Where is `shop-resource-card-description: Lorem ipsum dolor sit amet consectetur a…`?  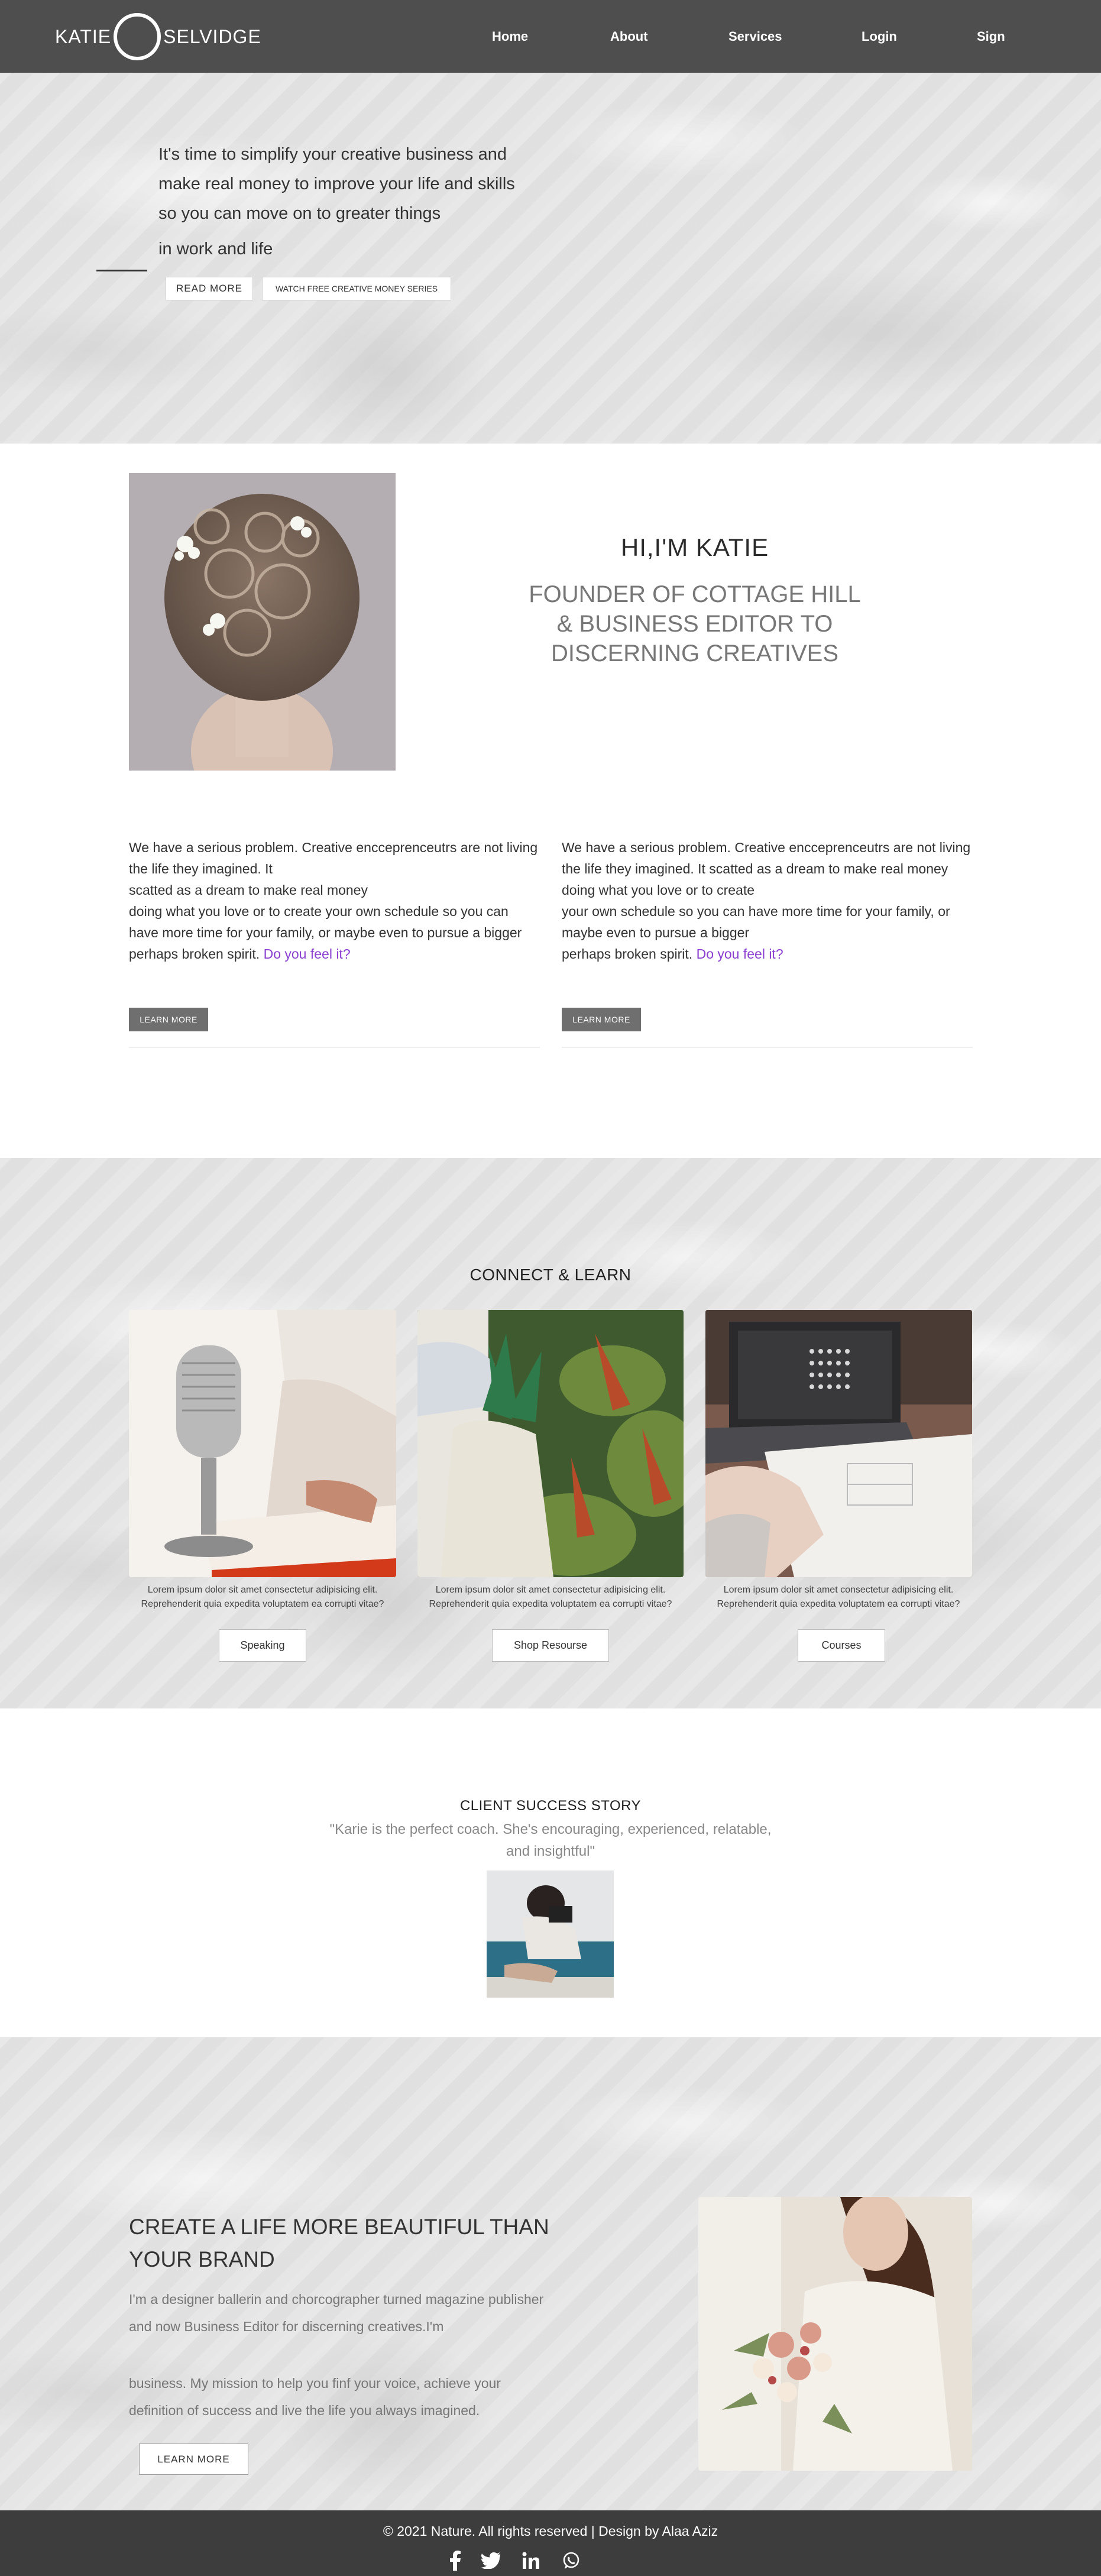 shop-resource-card-description: Lorem ipsum dolor sit amet consectetur a… is located at coordinates (550, 1597).